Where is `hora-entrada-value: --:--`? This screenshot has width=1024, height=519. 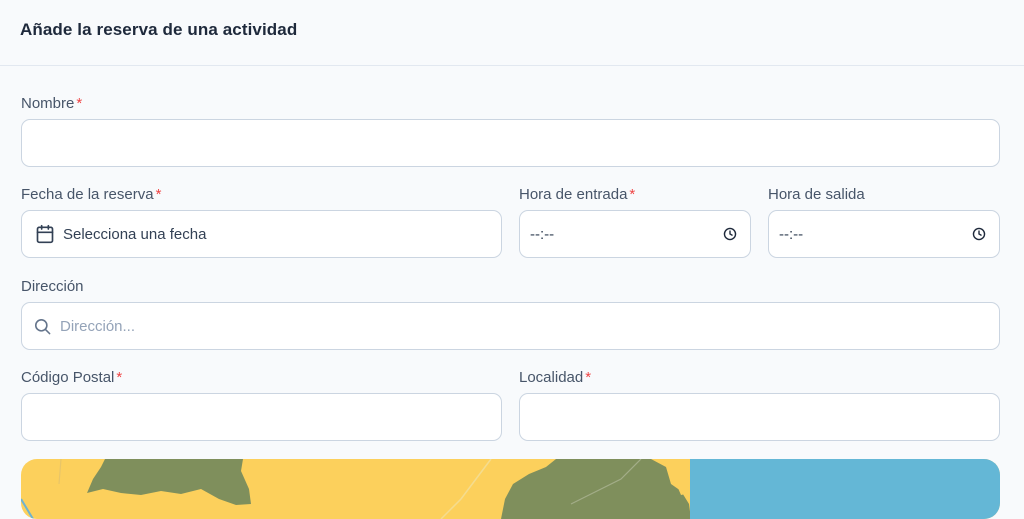 hora-entrada-value: --:-- is located at coordinates (542, 234).